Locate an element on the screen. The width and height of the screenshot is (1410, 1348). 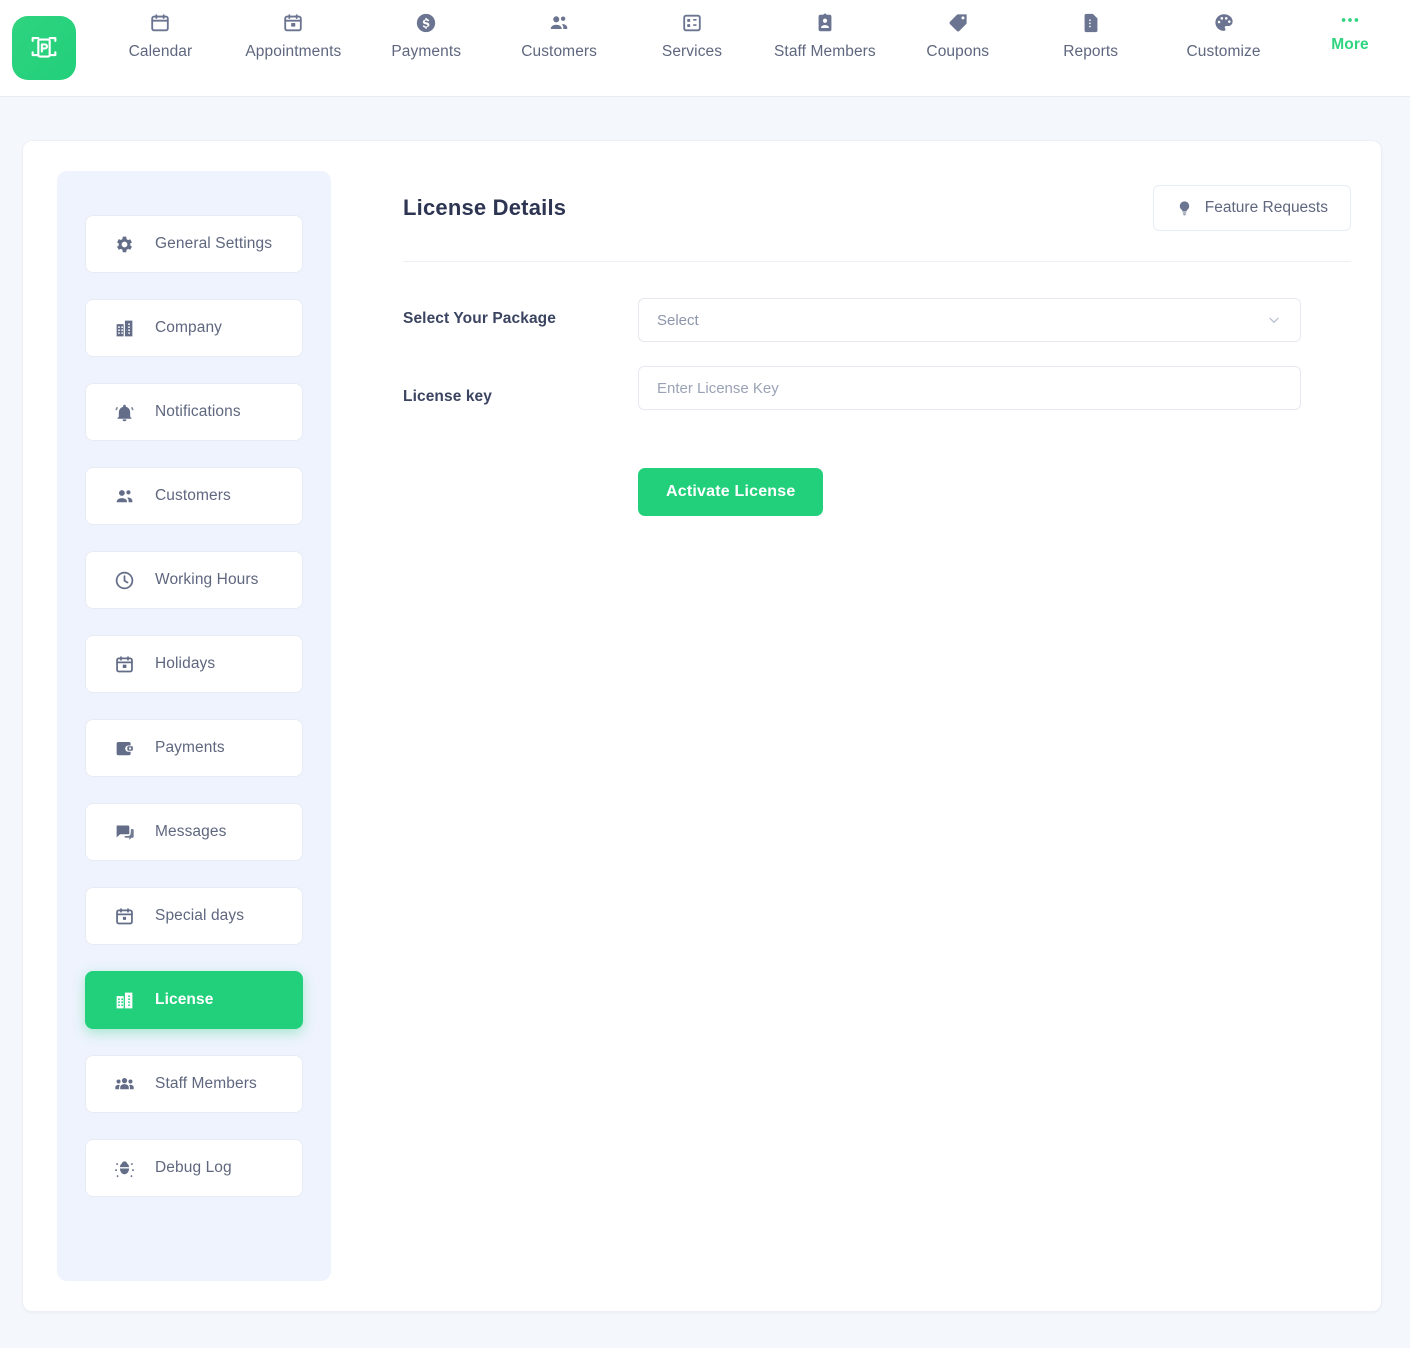
nav-item-appointments: Appointments is located at coordinates (293, 36).